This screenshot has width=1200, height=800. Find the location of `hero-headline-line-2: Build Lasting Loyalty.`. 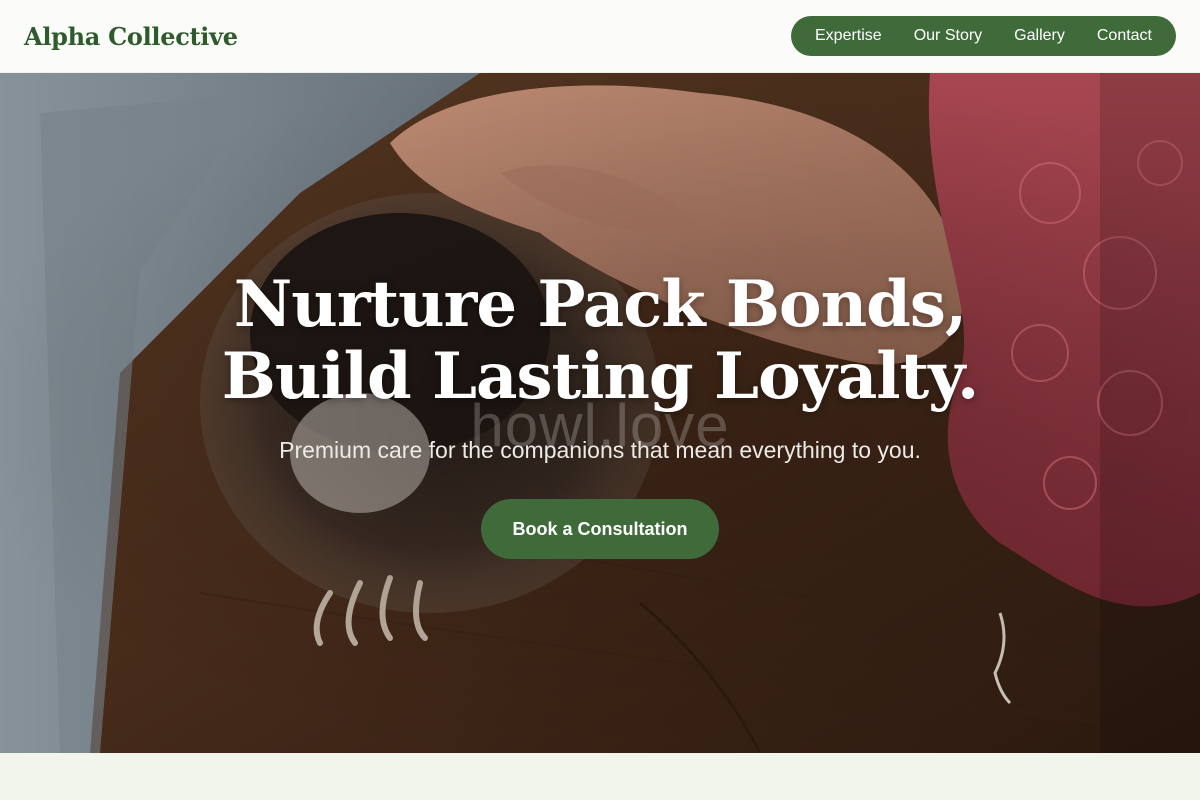

hero-headline-line-2: Build Lasting Loyalty. is located at coordinates (600, 376).